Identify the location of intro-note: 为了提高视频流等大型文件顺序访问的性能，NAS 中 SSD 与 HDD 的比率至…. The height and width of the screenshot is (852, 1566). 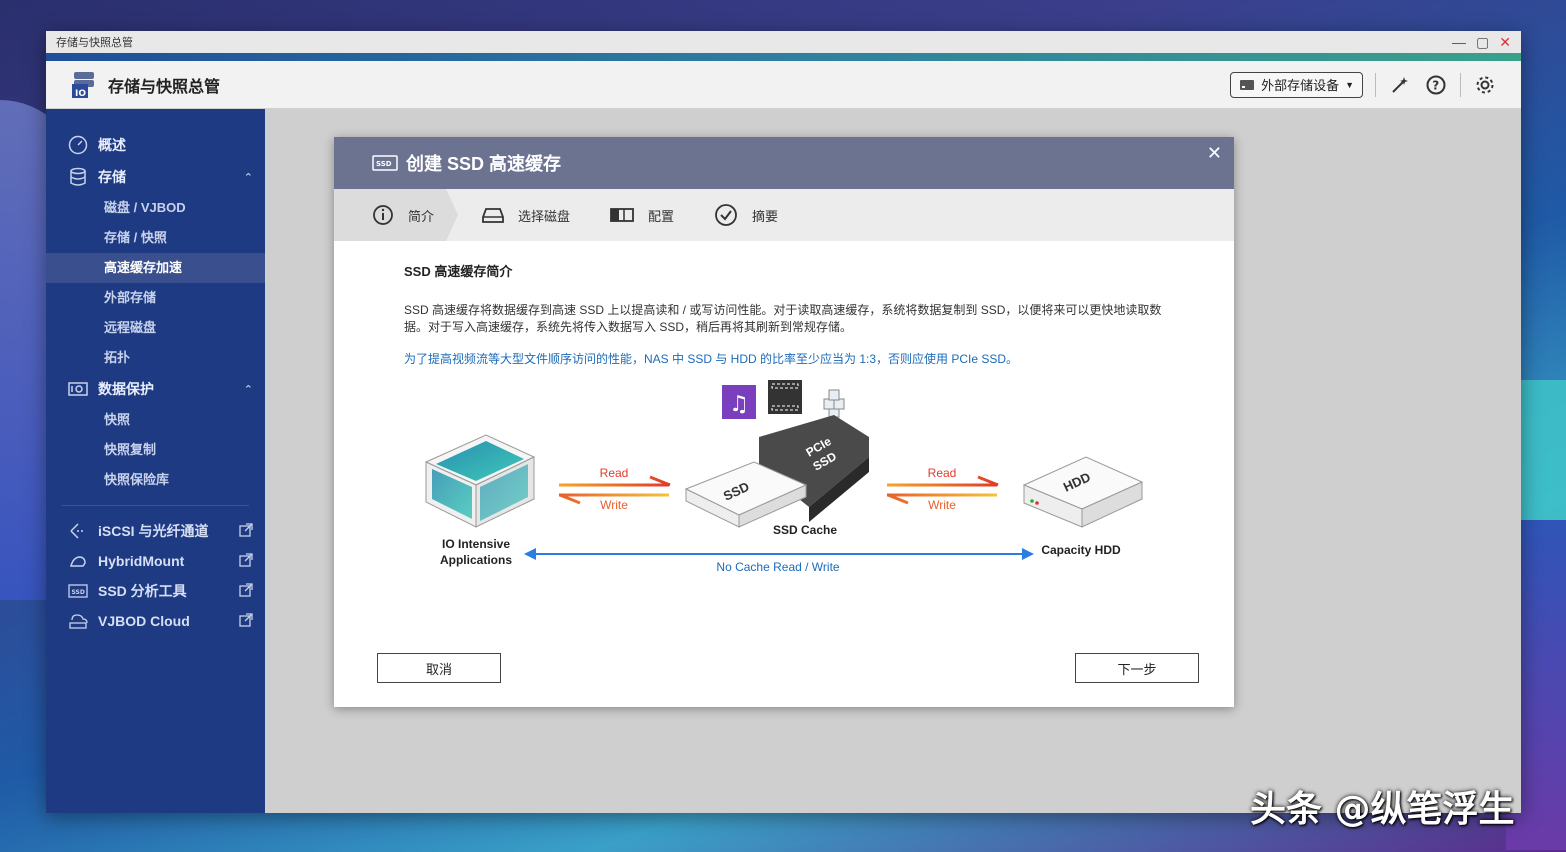
(711, 359).